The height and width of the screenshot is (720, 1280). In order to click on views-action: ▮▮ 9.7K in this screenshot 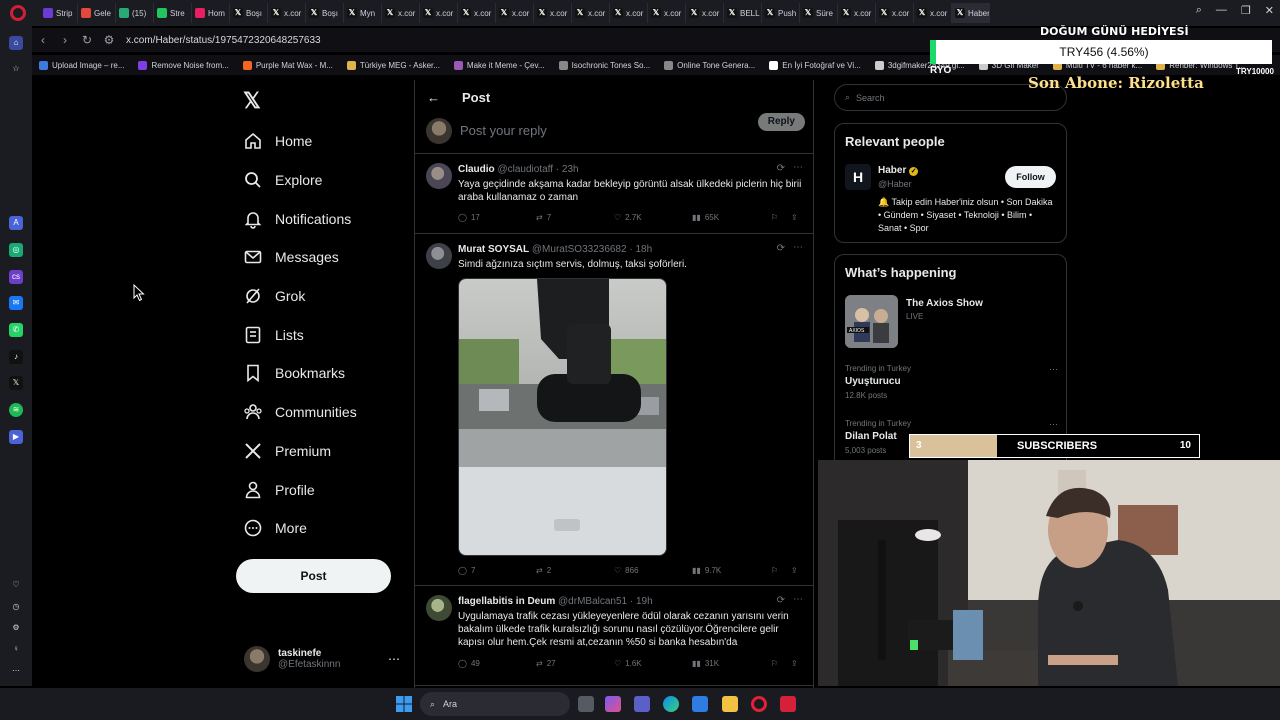, I will do `click(706, 570)`.